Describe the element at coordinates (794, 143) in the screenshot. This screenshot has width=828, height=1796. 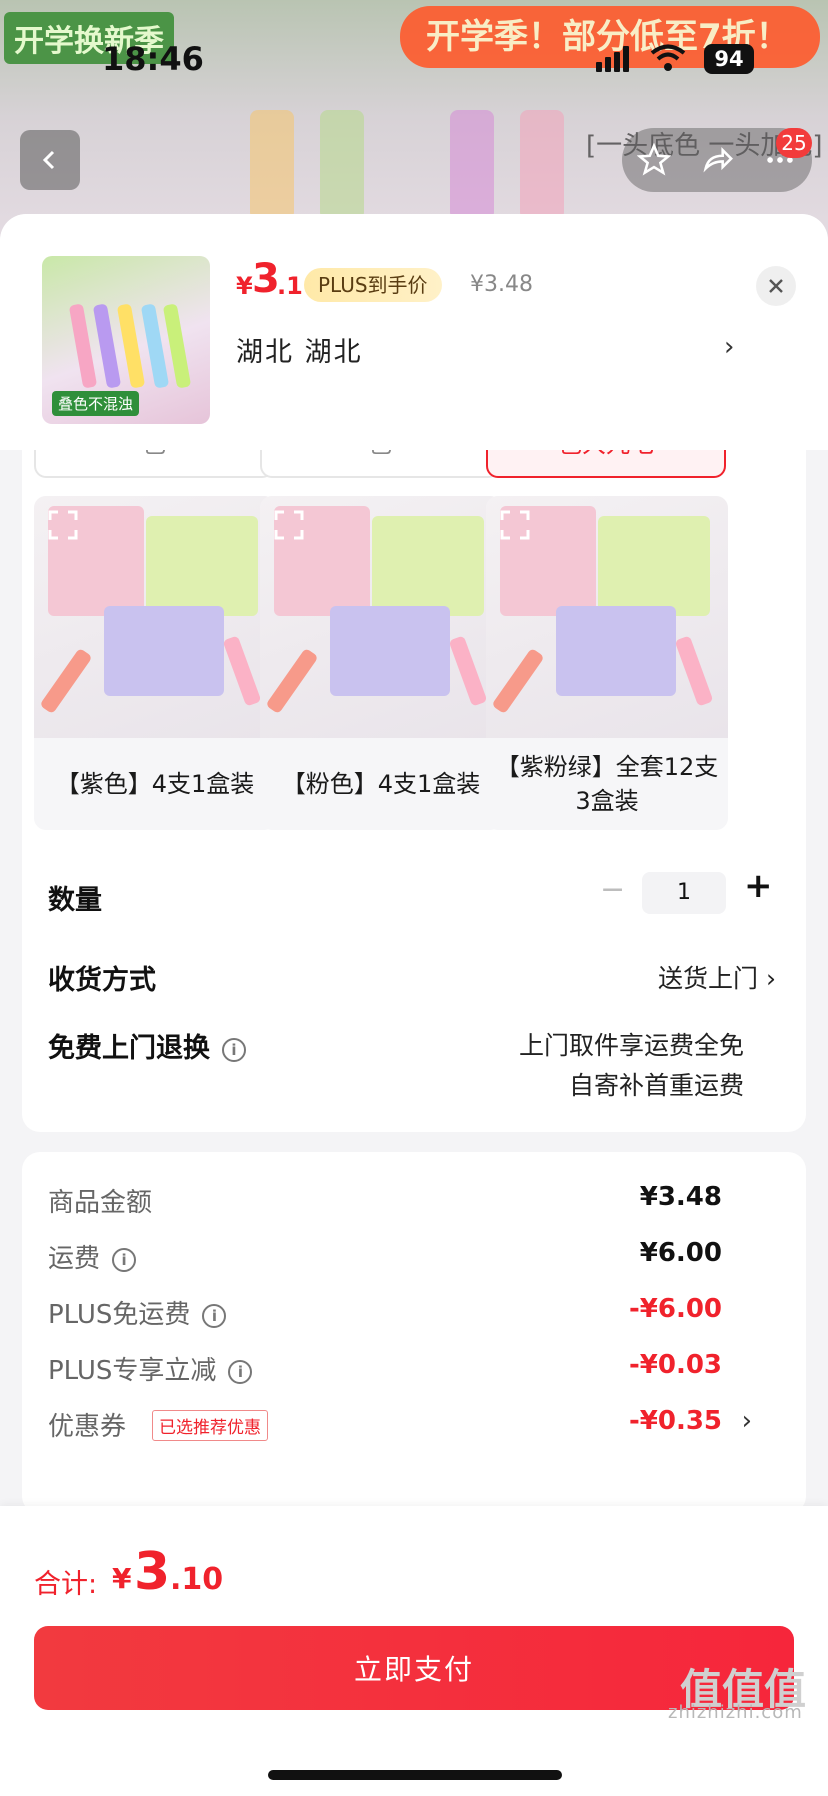
I see `message-count-badge: 25` at that location.